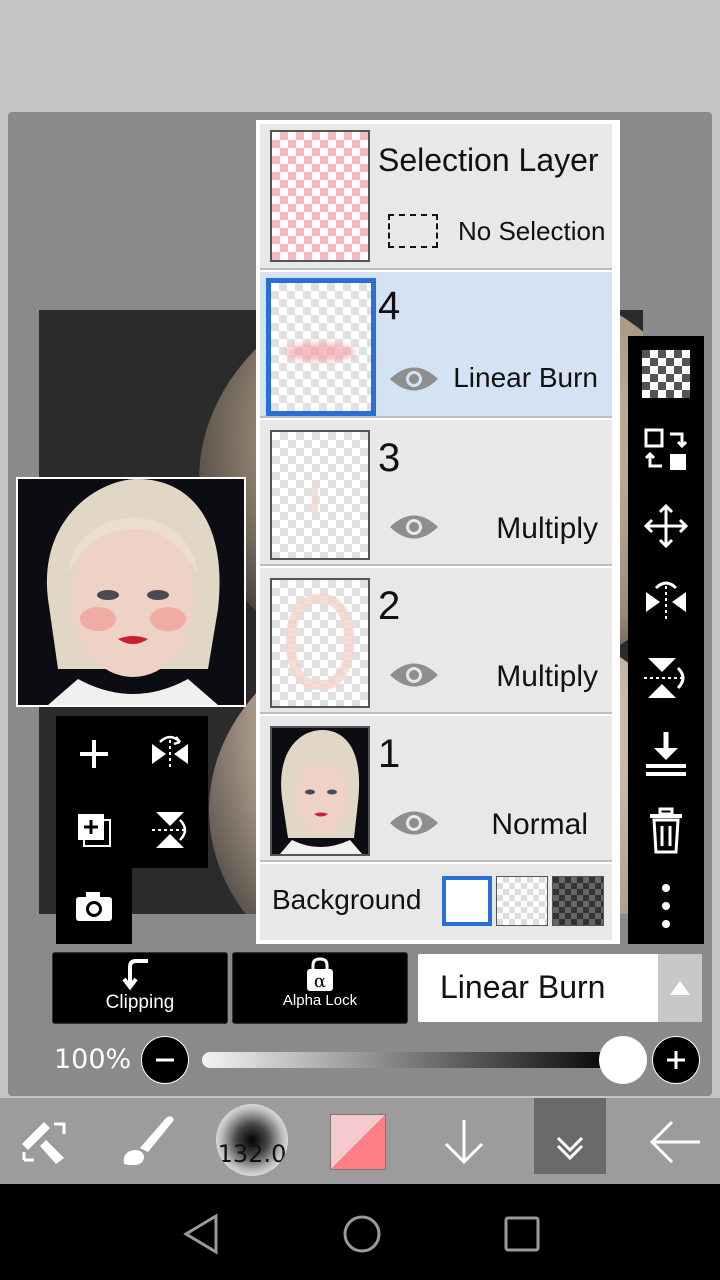  I want to click on background-label: Background, so click(347, 899).